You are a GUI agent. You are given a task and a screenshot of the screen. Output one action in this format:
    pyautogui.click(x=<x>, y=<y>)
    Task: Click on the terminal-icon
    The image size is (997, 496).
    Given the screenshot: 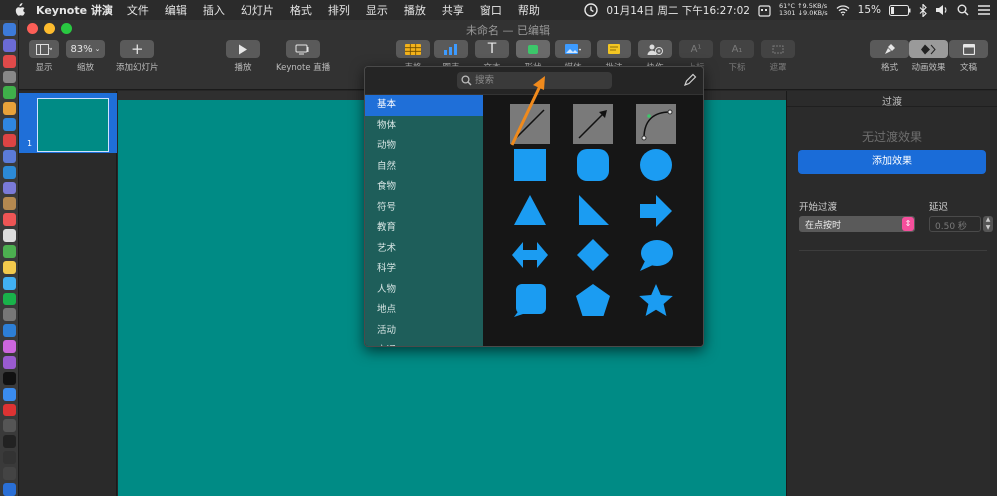 What is the action you would take?
    pyautogui.click(x=9, y=442)
    